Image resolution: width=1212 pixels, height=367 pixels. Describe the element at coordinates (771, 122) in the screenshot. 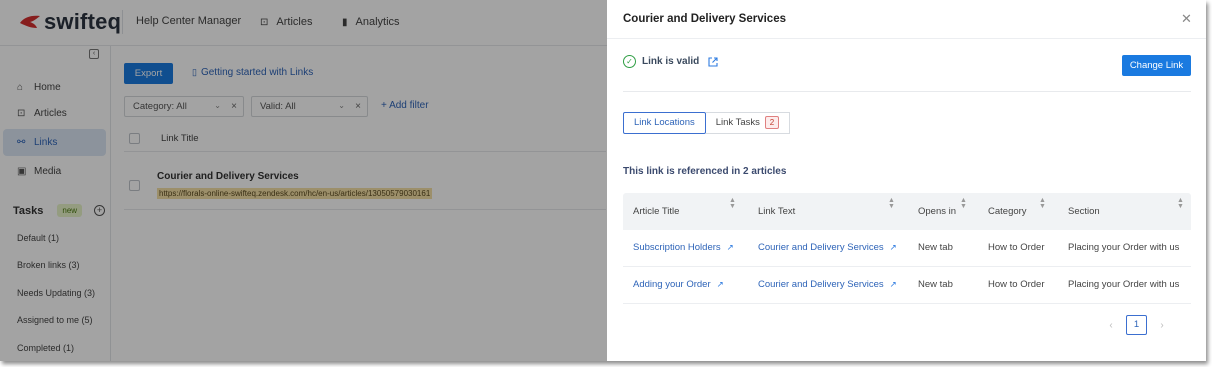

I see `task-count-badge: 2` at that location.